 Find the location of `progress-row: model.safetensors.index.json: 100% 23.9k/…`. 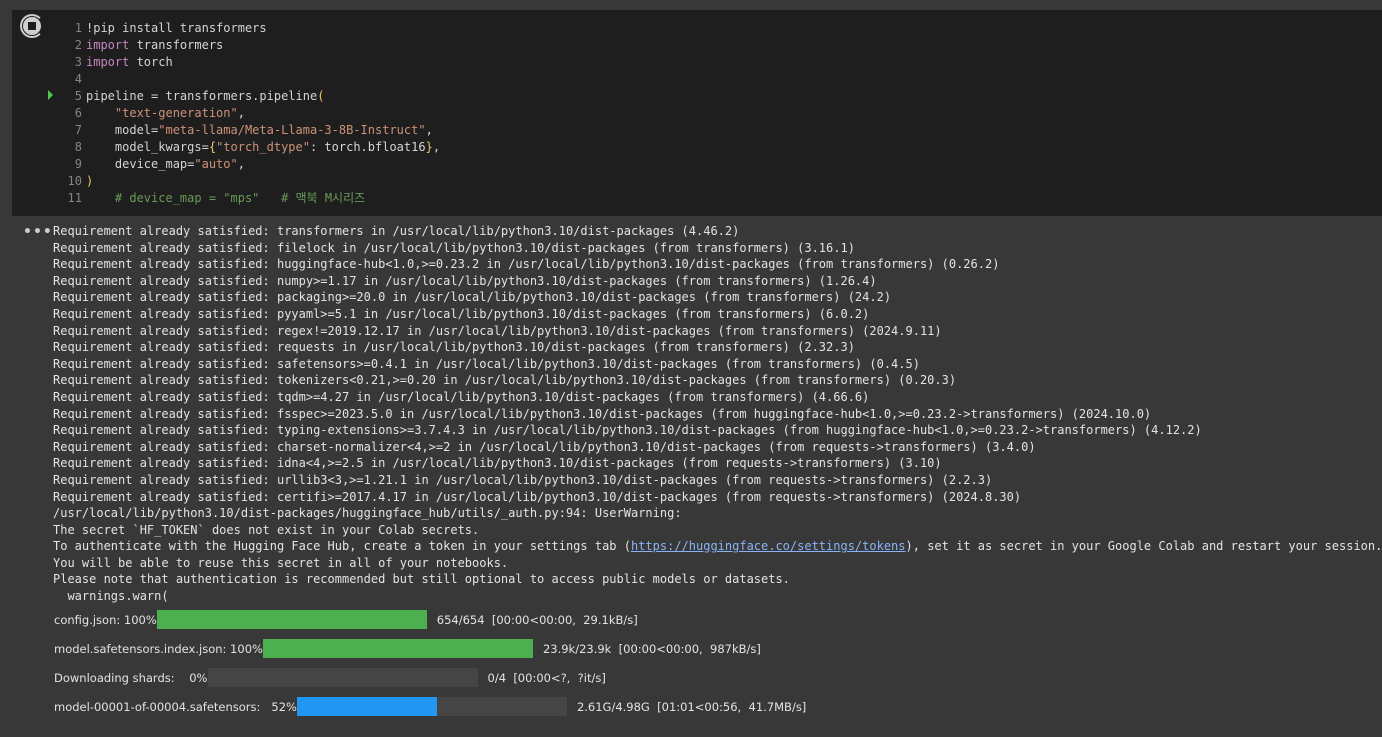

progress-row: model.safetensors.index.json: 100% 23.9k/… is located at coordinates (407, 648).